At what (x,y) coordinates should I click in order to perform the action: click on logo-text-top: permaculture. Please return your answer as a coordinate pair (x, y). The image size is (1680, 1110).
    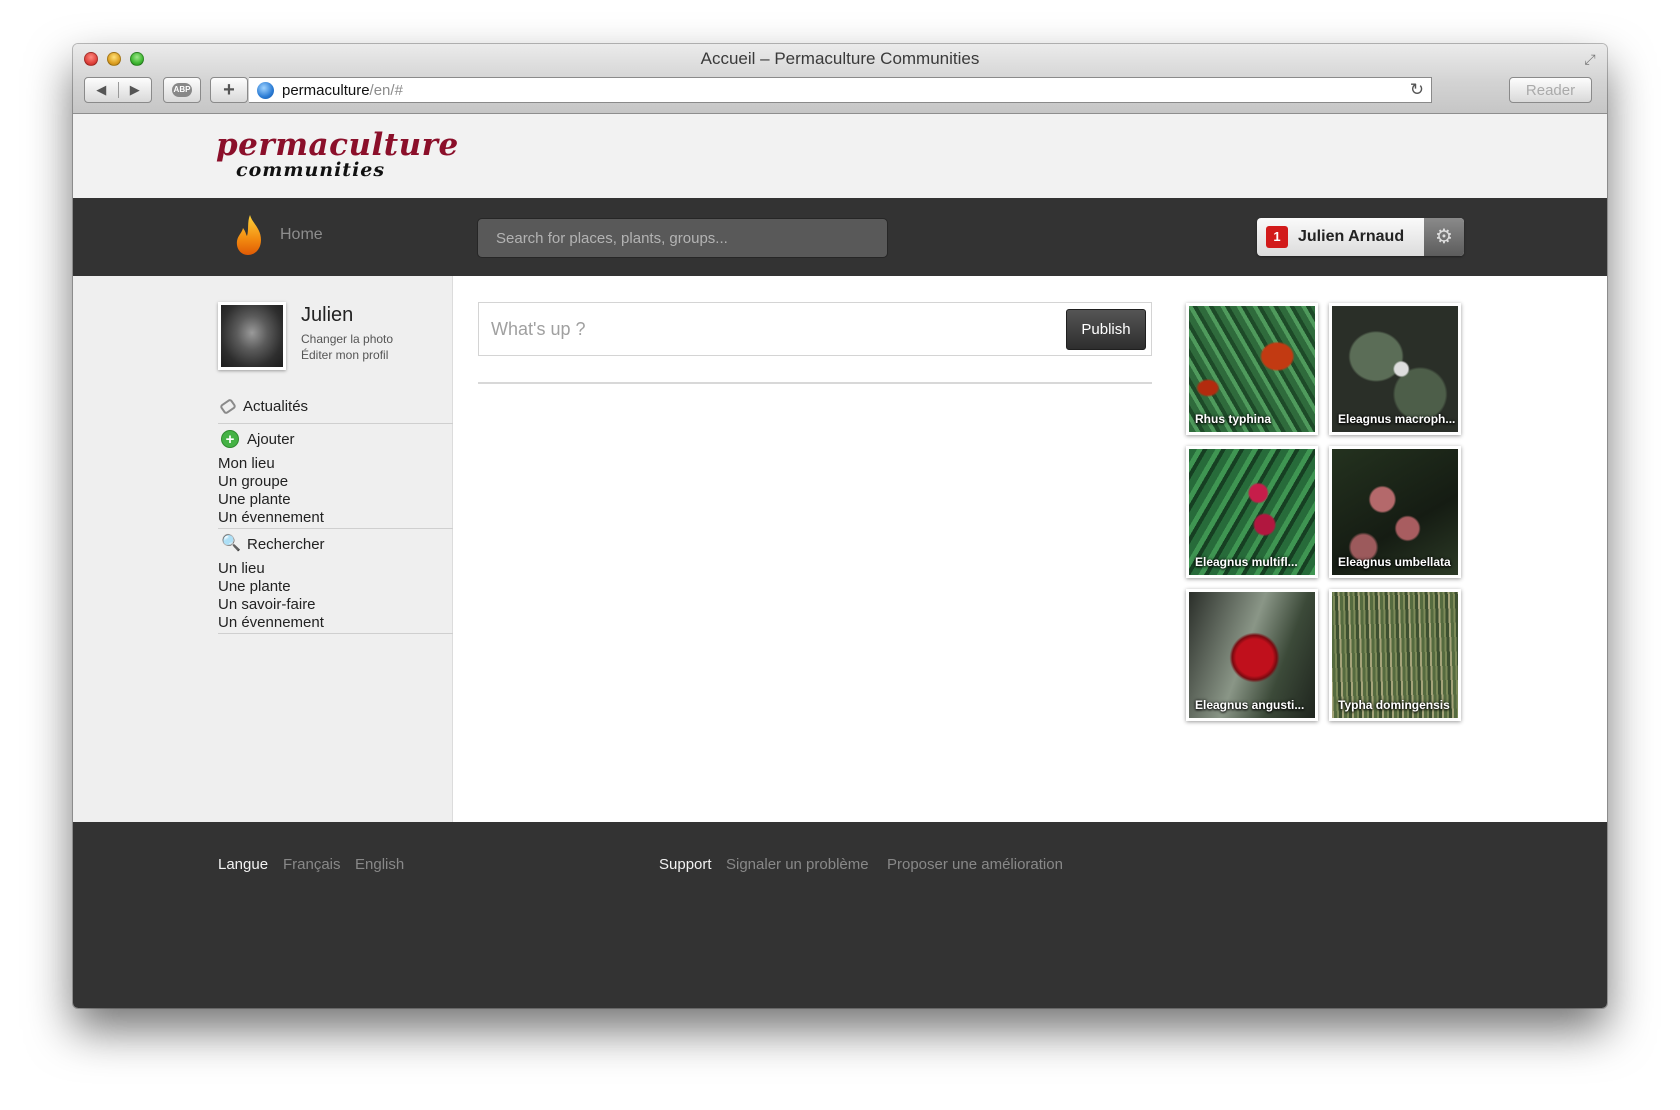
    Looking at the image, I should click on (337, 145).